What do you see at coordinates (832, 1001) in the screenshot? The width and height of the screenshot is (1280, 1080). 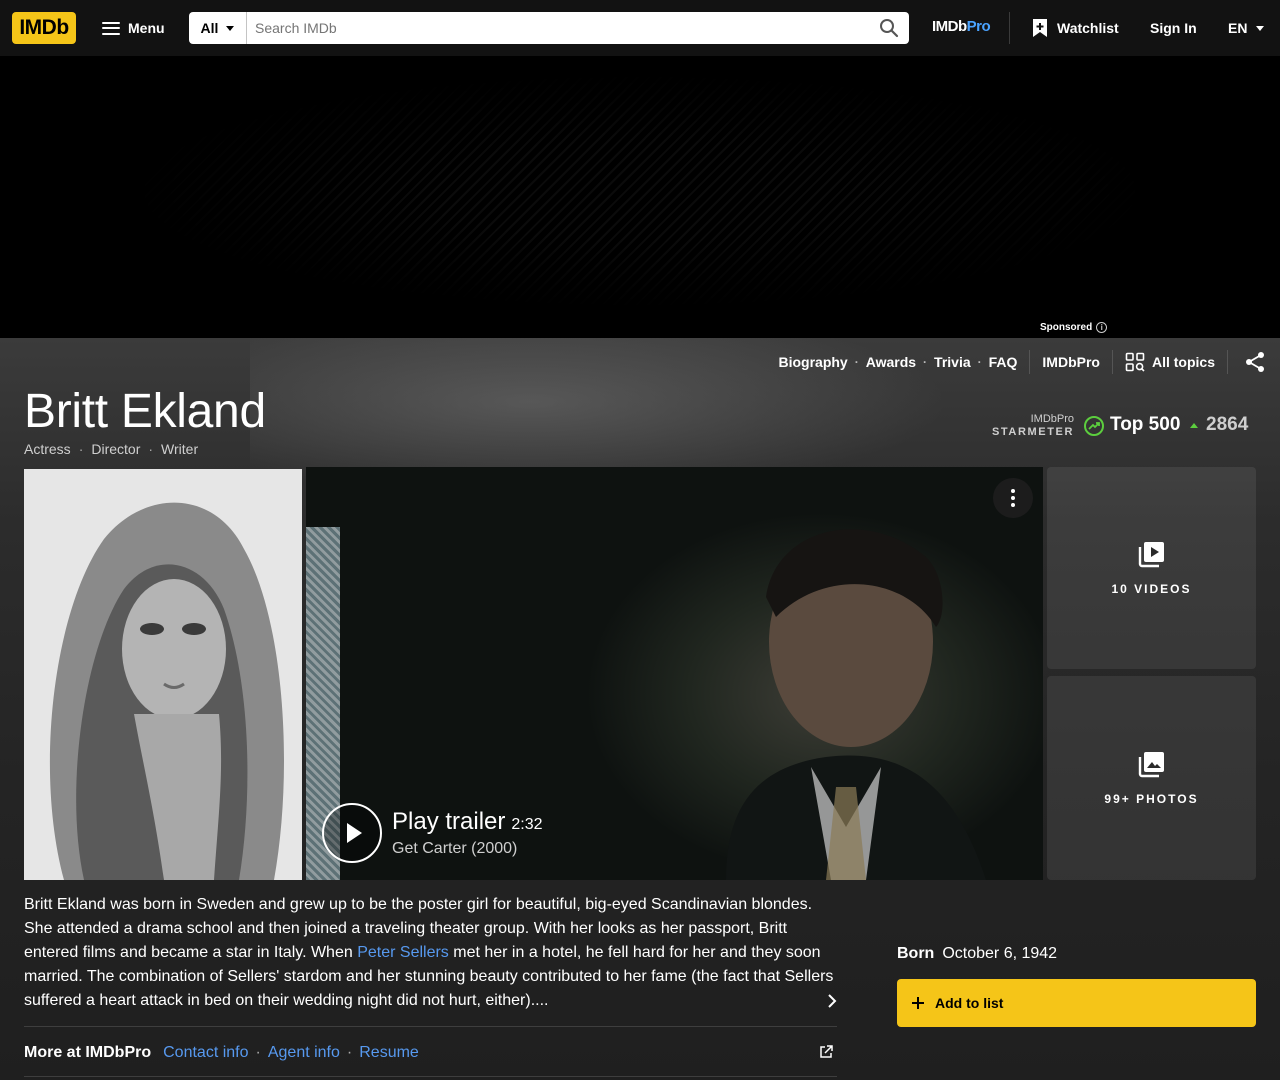 I see `chevron-right-icon` at bounding box center [832, 1001].